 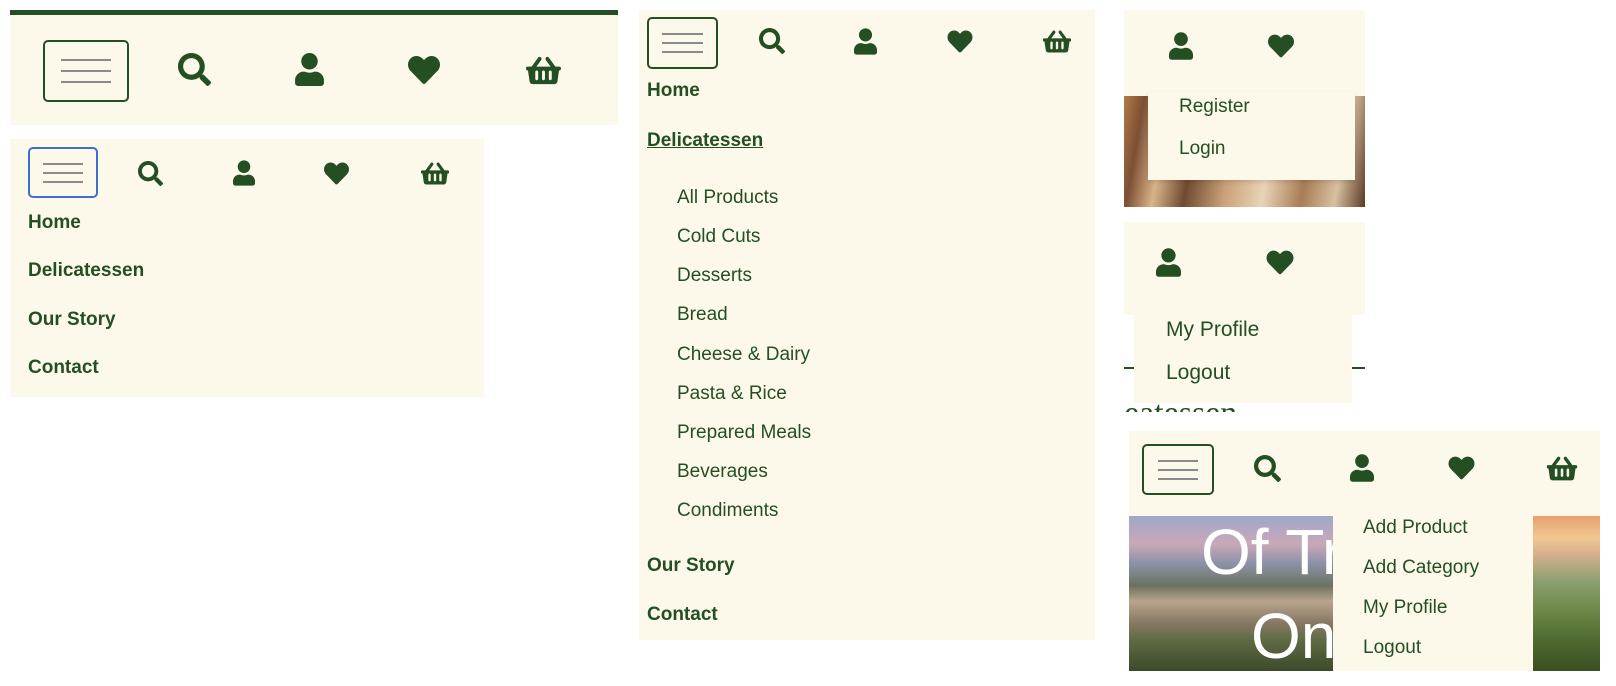 I want to click on add-product-link: Add Product, so click(x=1415, y=528).